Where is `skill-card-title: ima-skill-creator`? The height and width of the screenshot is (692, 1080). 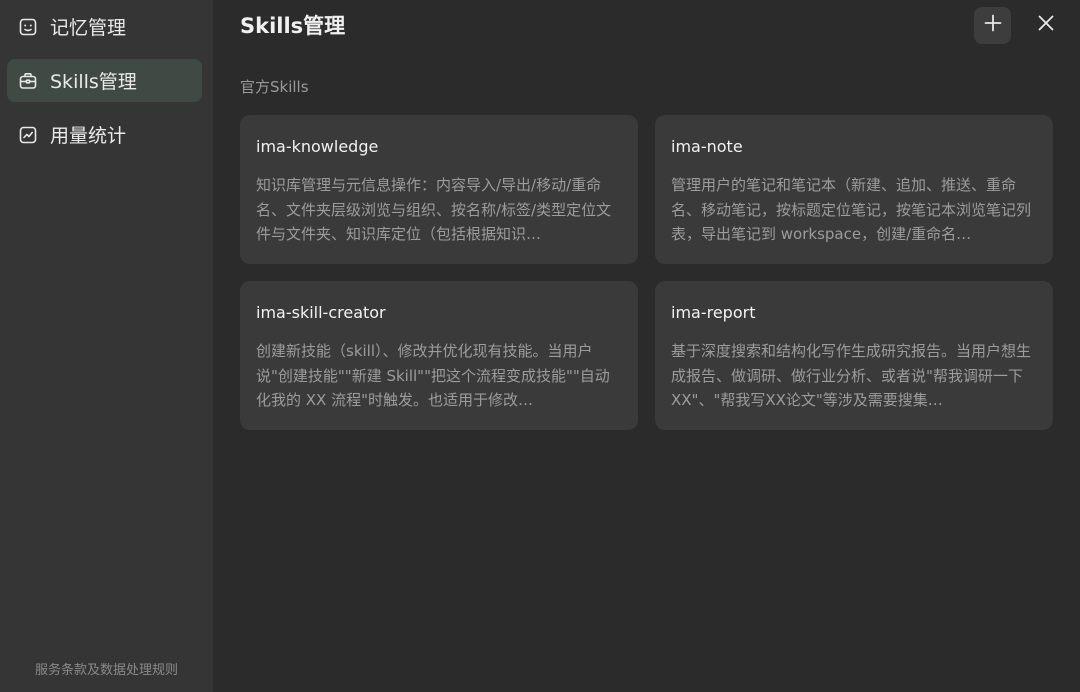 skill-card-title: ima-skill-creator is located at coordinates (321, 312).